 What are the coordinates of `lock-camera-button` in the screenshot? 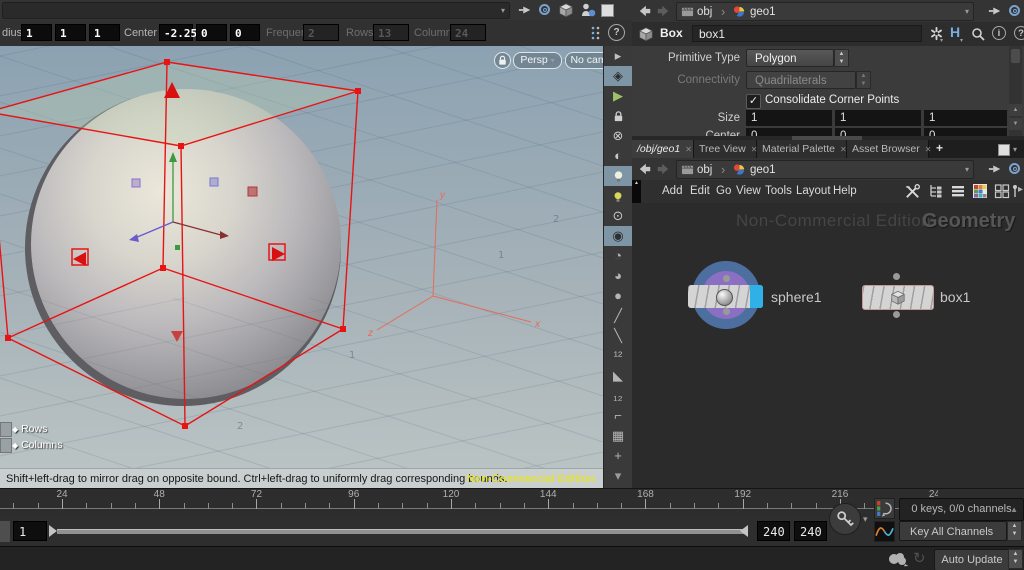 It's located at (502, 60).